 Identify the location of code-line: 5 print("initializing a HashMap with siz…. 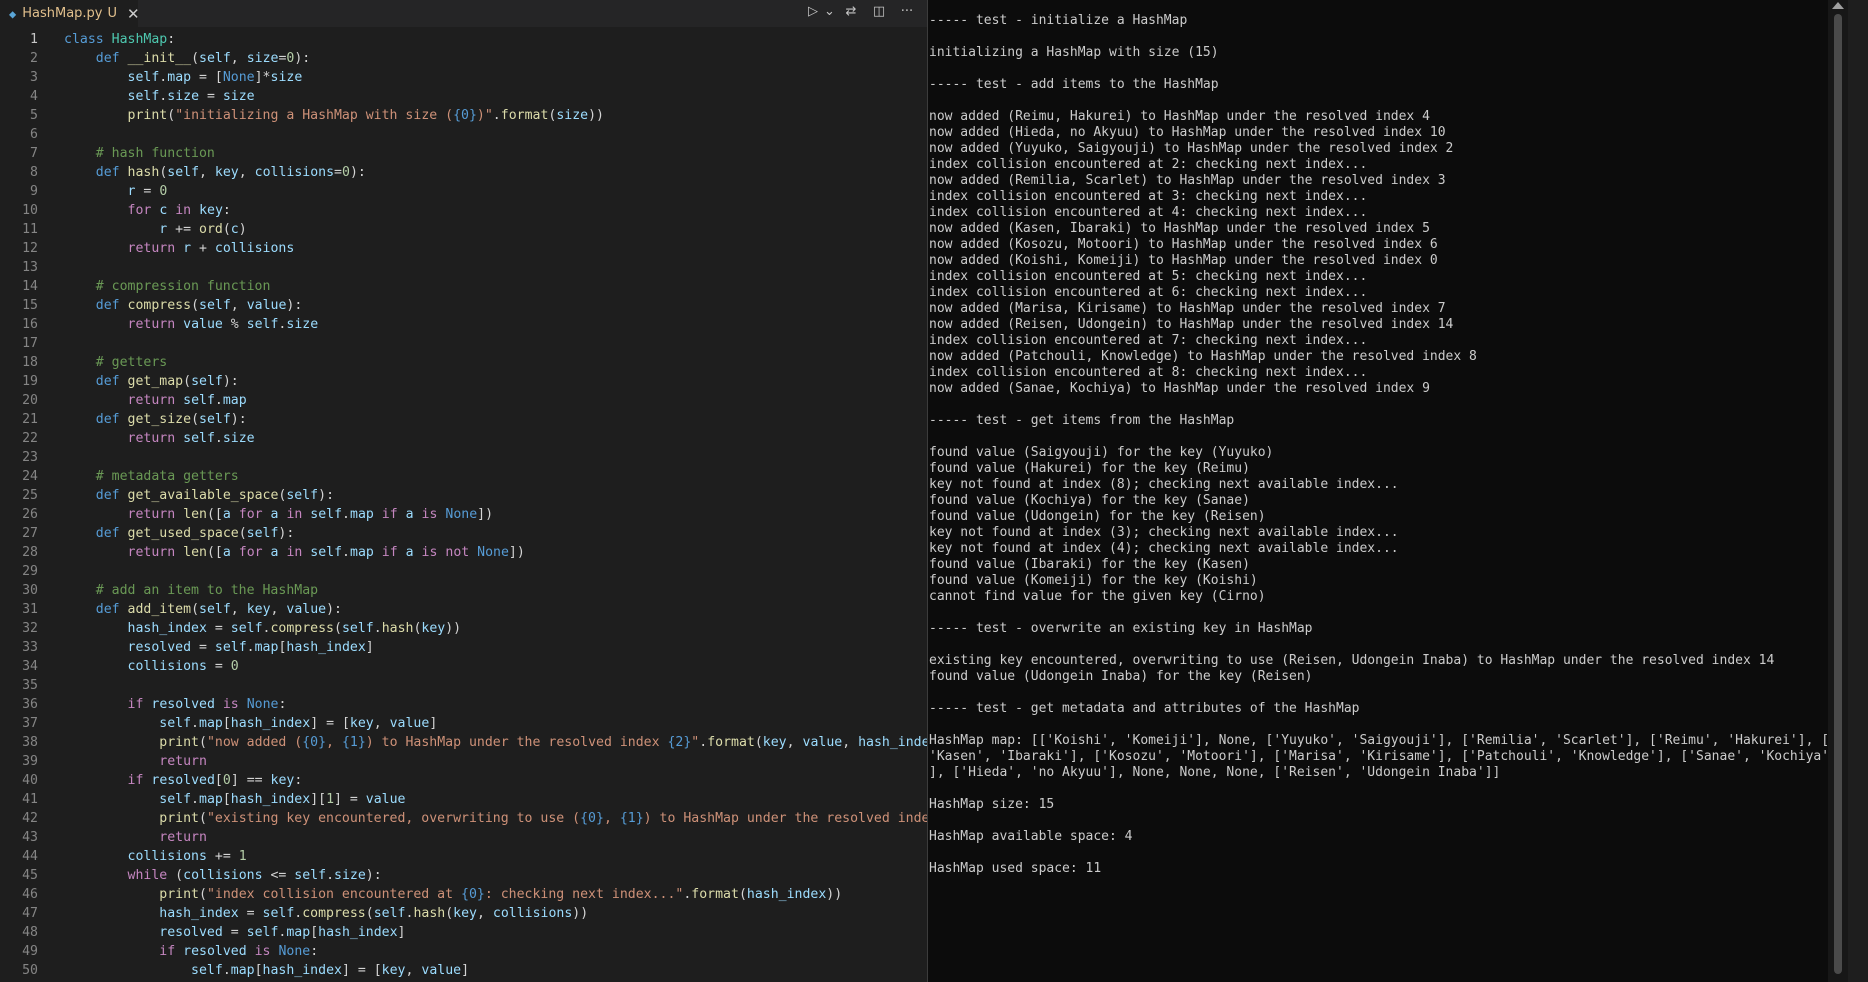
(464, 115).